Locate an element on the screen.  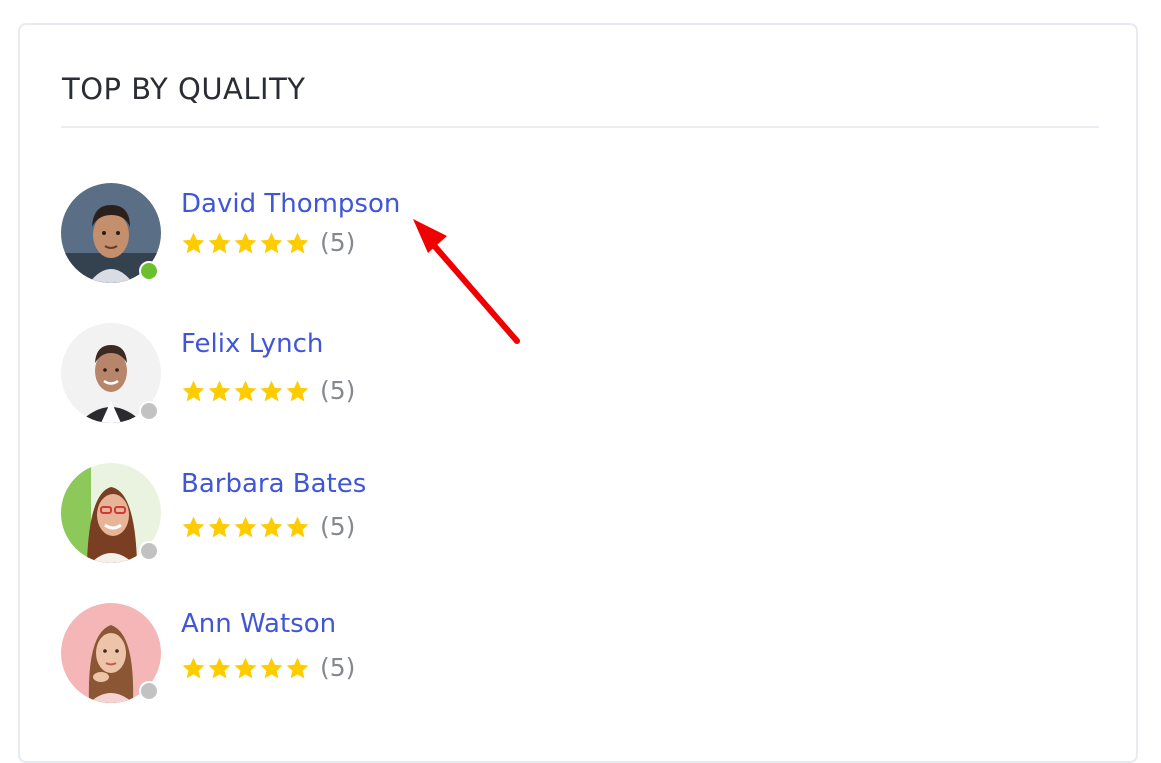
user-name-link: Barbara Bates is located at coordinates (273, 484).